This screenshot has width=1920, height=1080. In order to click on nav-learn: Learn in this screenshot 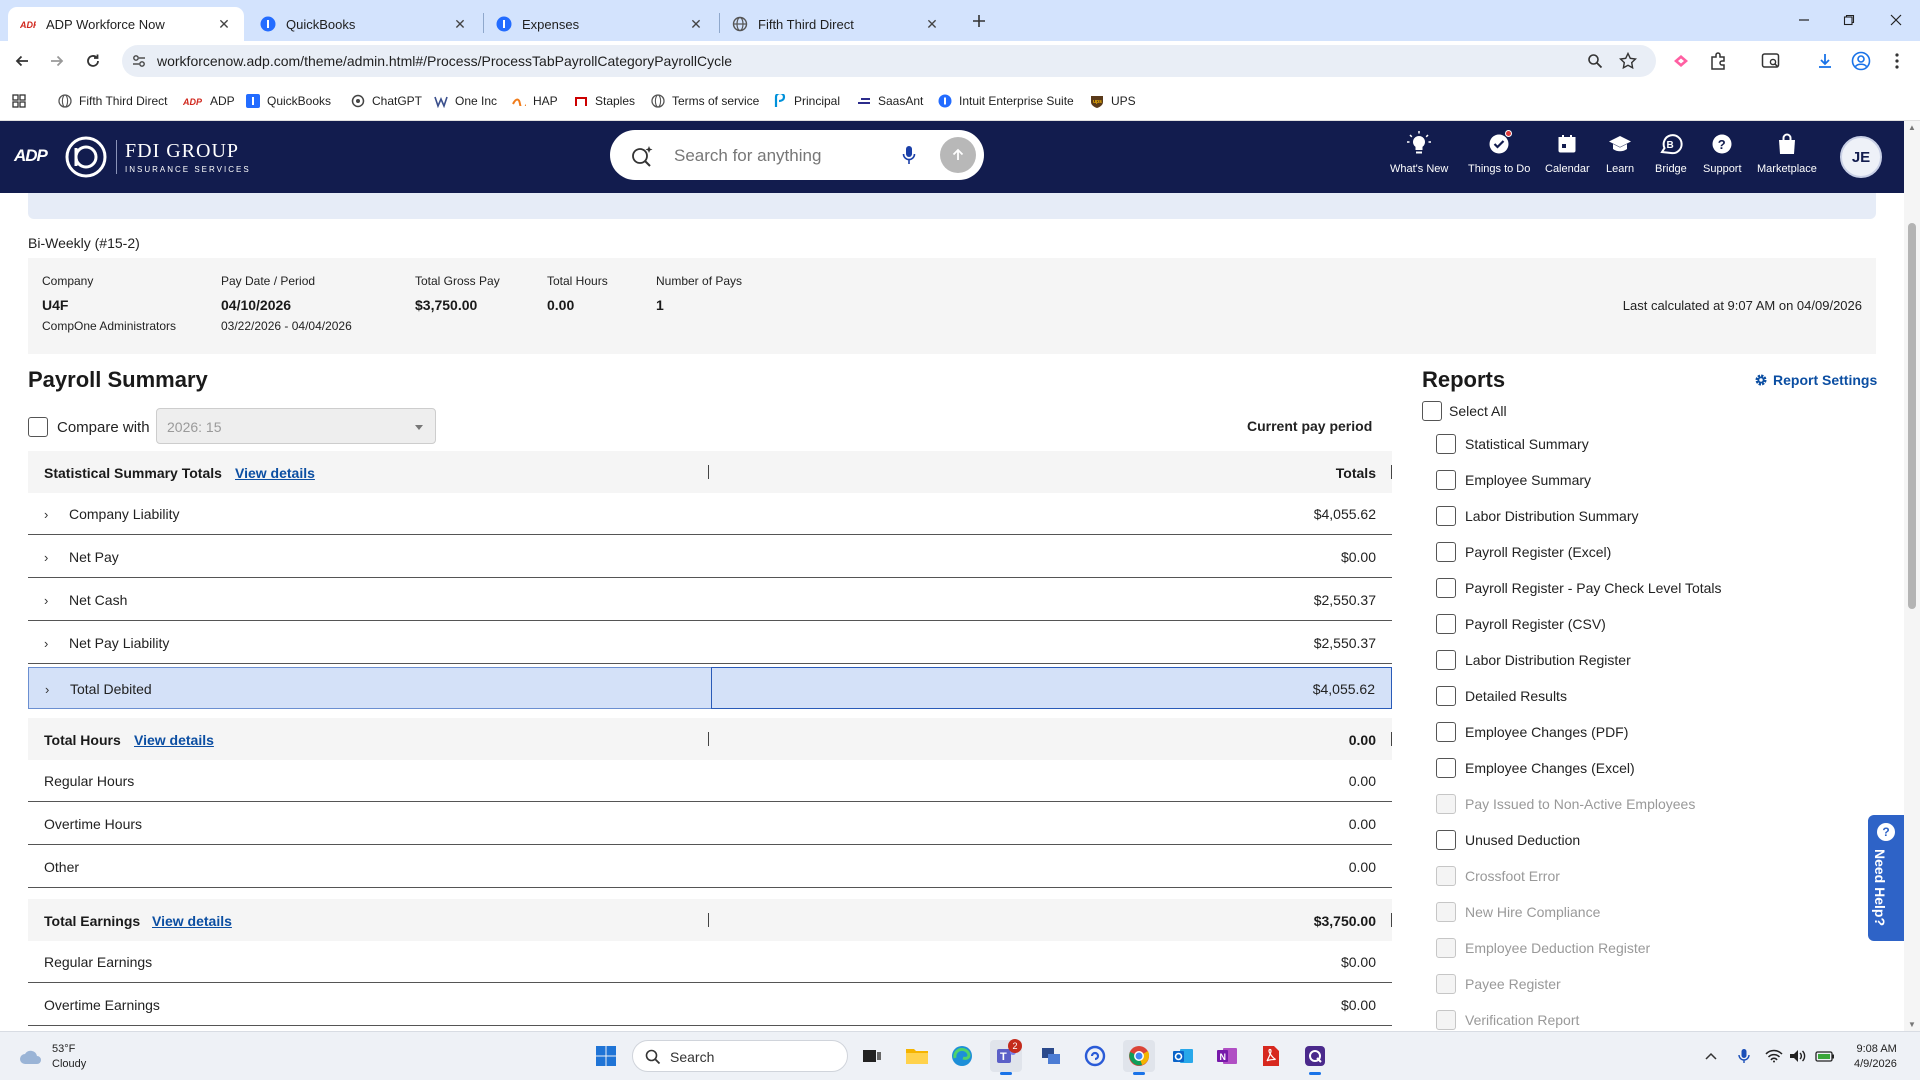, I will do `click(1620, 153)`.